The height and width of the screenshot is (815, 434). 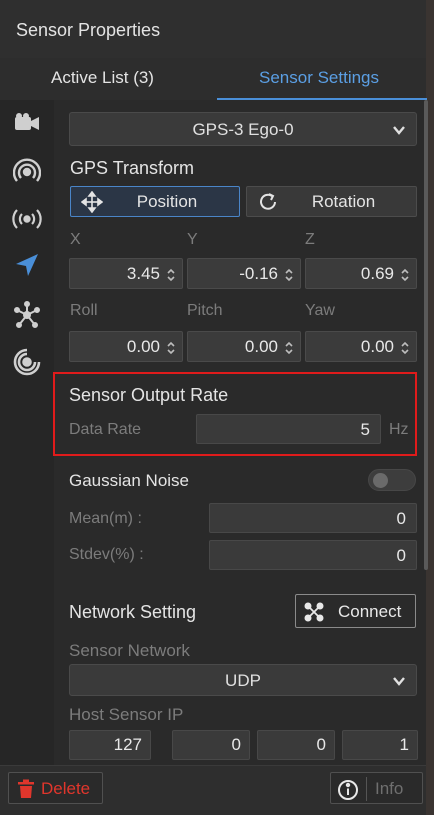 What do you see at coordinates (310, 239) in the screenshot?
I see `z-axis-label: Z` at bounding box center [310, 239].